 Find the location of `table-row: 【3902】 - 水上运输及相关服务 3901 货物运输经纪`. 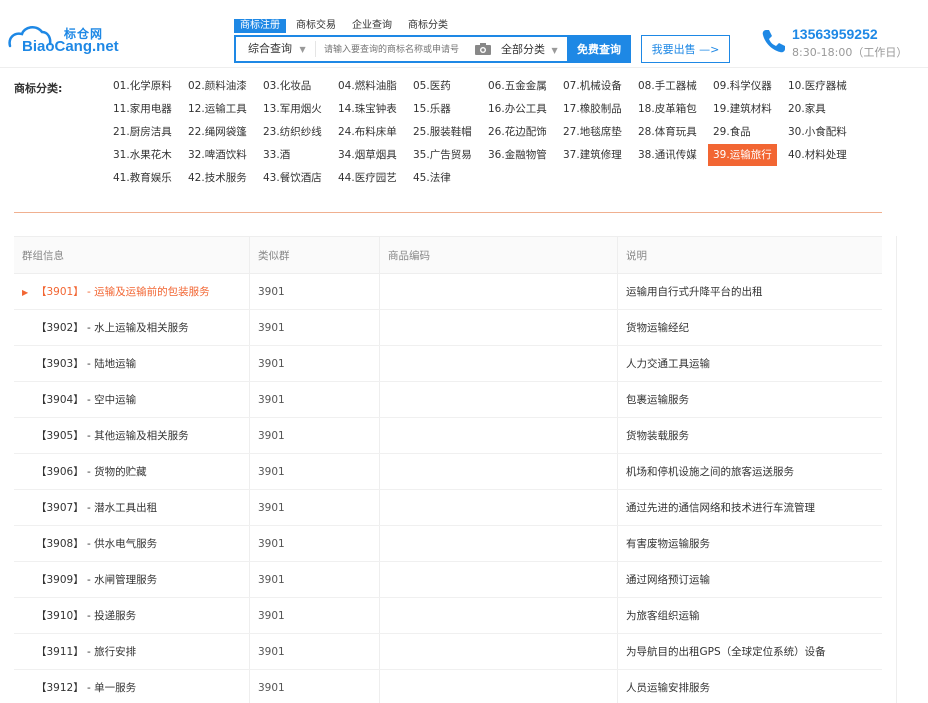

table-row: 【3902】 - 水上运输及相关服务 3901 货物运输经纪 is located at coordinates (448, 328).